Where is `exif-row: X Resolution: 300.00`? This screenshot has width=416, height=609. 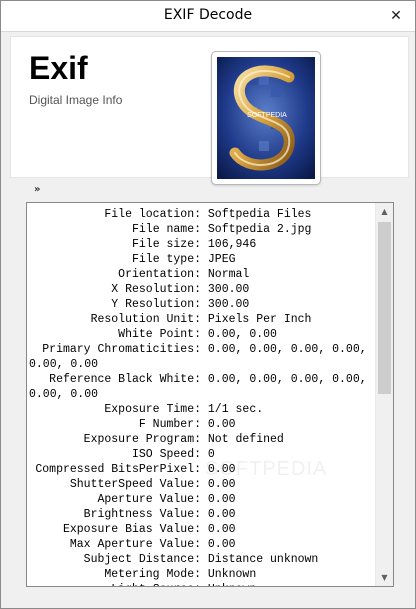
exif-row: X Resolution: 300.00 is located at coordinates (201, 289).